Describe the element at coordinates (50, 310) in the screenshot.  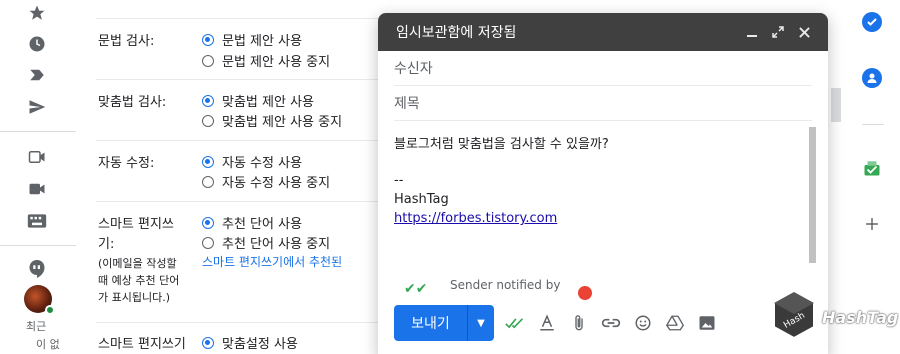
I see `online-status-icon` at that location.